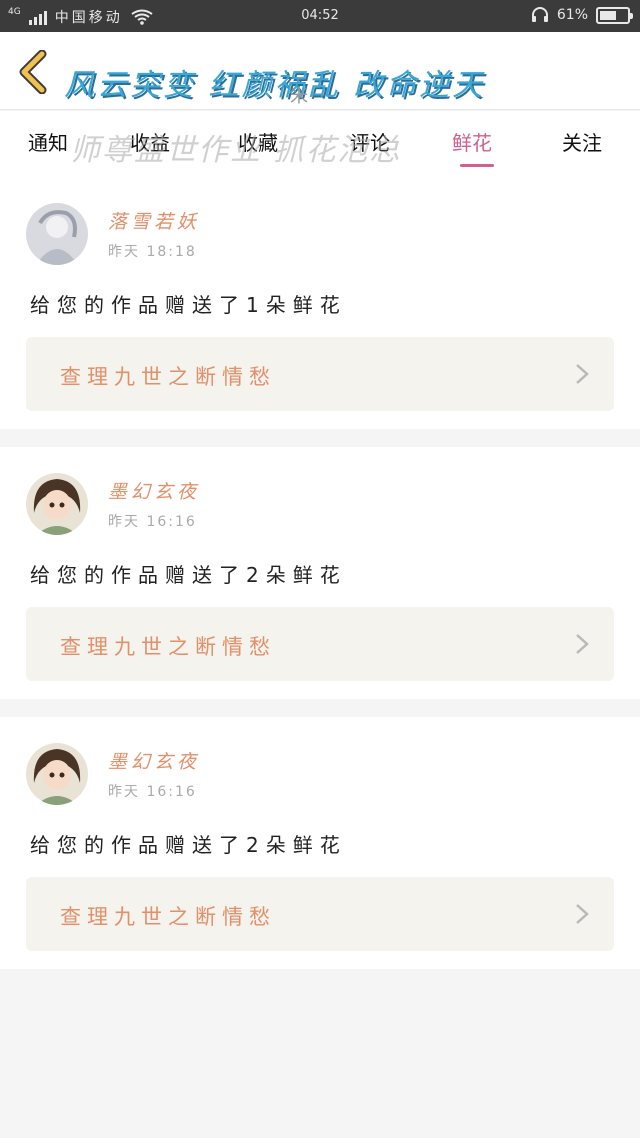  I want to click on battery-percent: 61%, so click(572, 15).